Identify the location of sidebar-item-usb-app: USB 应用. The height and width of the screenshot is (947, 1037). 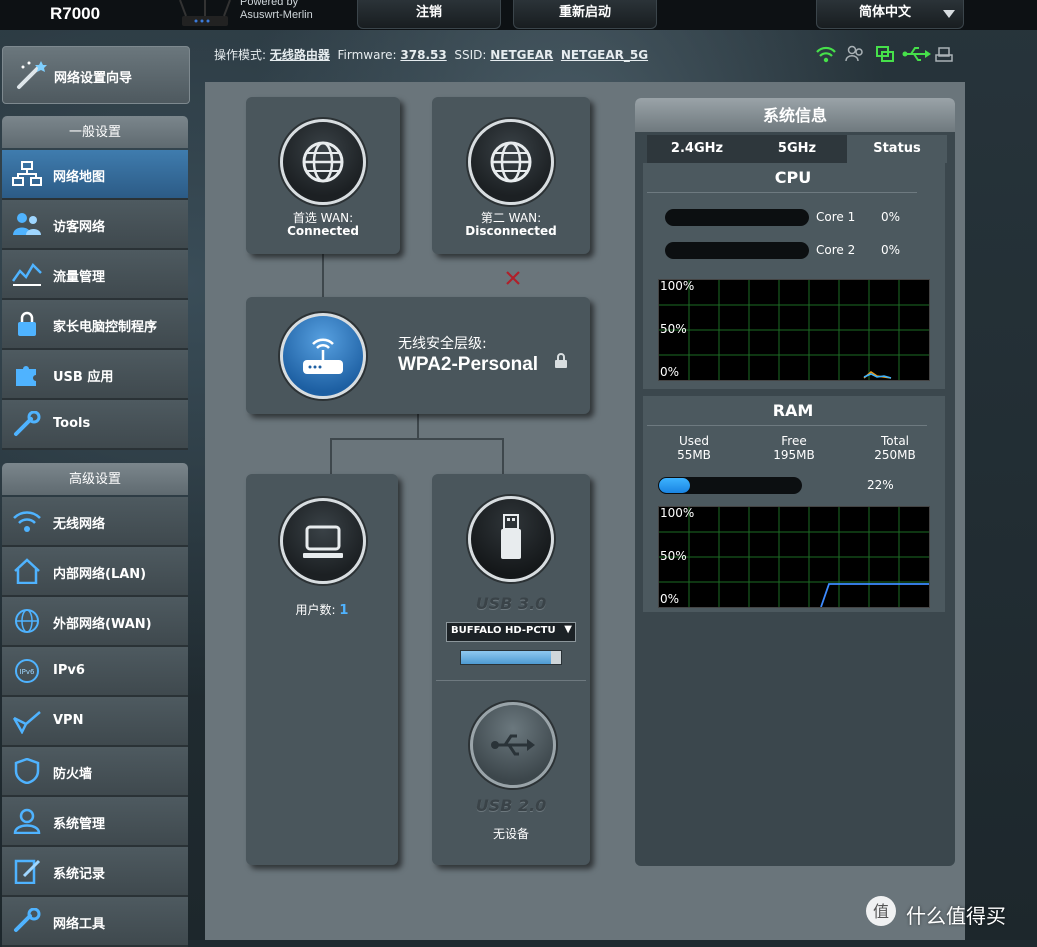
(95, 375).